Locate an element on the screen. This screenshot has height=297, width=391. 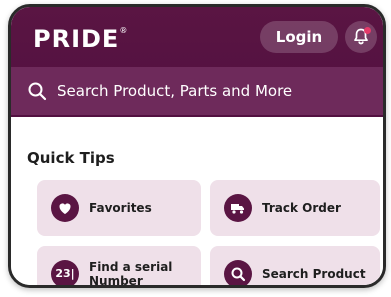
notifications-button is located at coordinates (361, 37).